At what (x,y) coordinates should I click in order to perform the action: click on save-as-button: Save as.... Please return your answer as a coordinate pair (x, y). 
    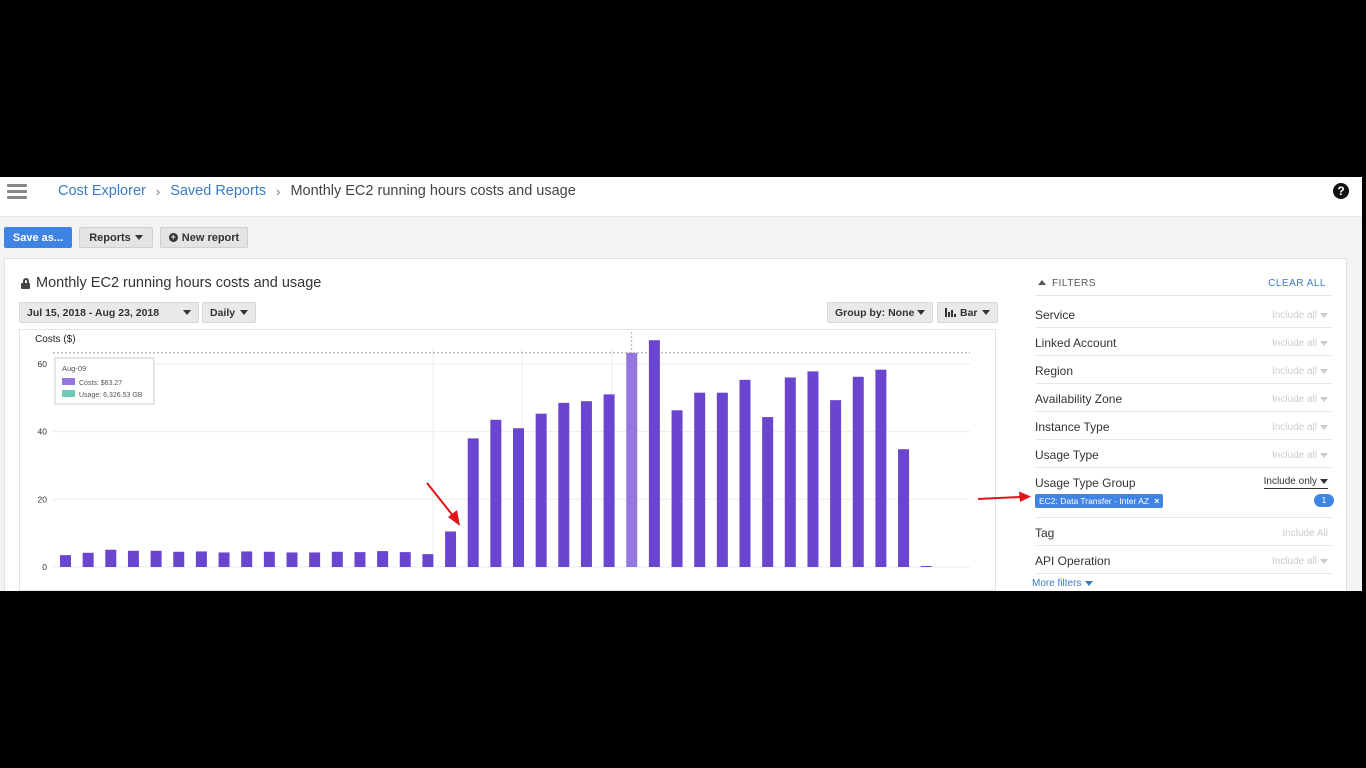
    Looking at the image, I should click on (38, 237).